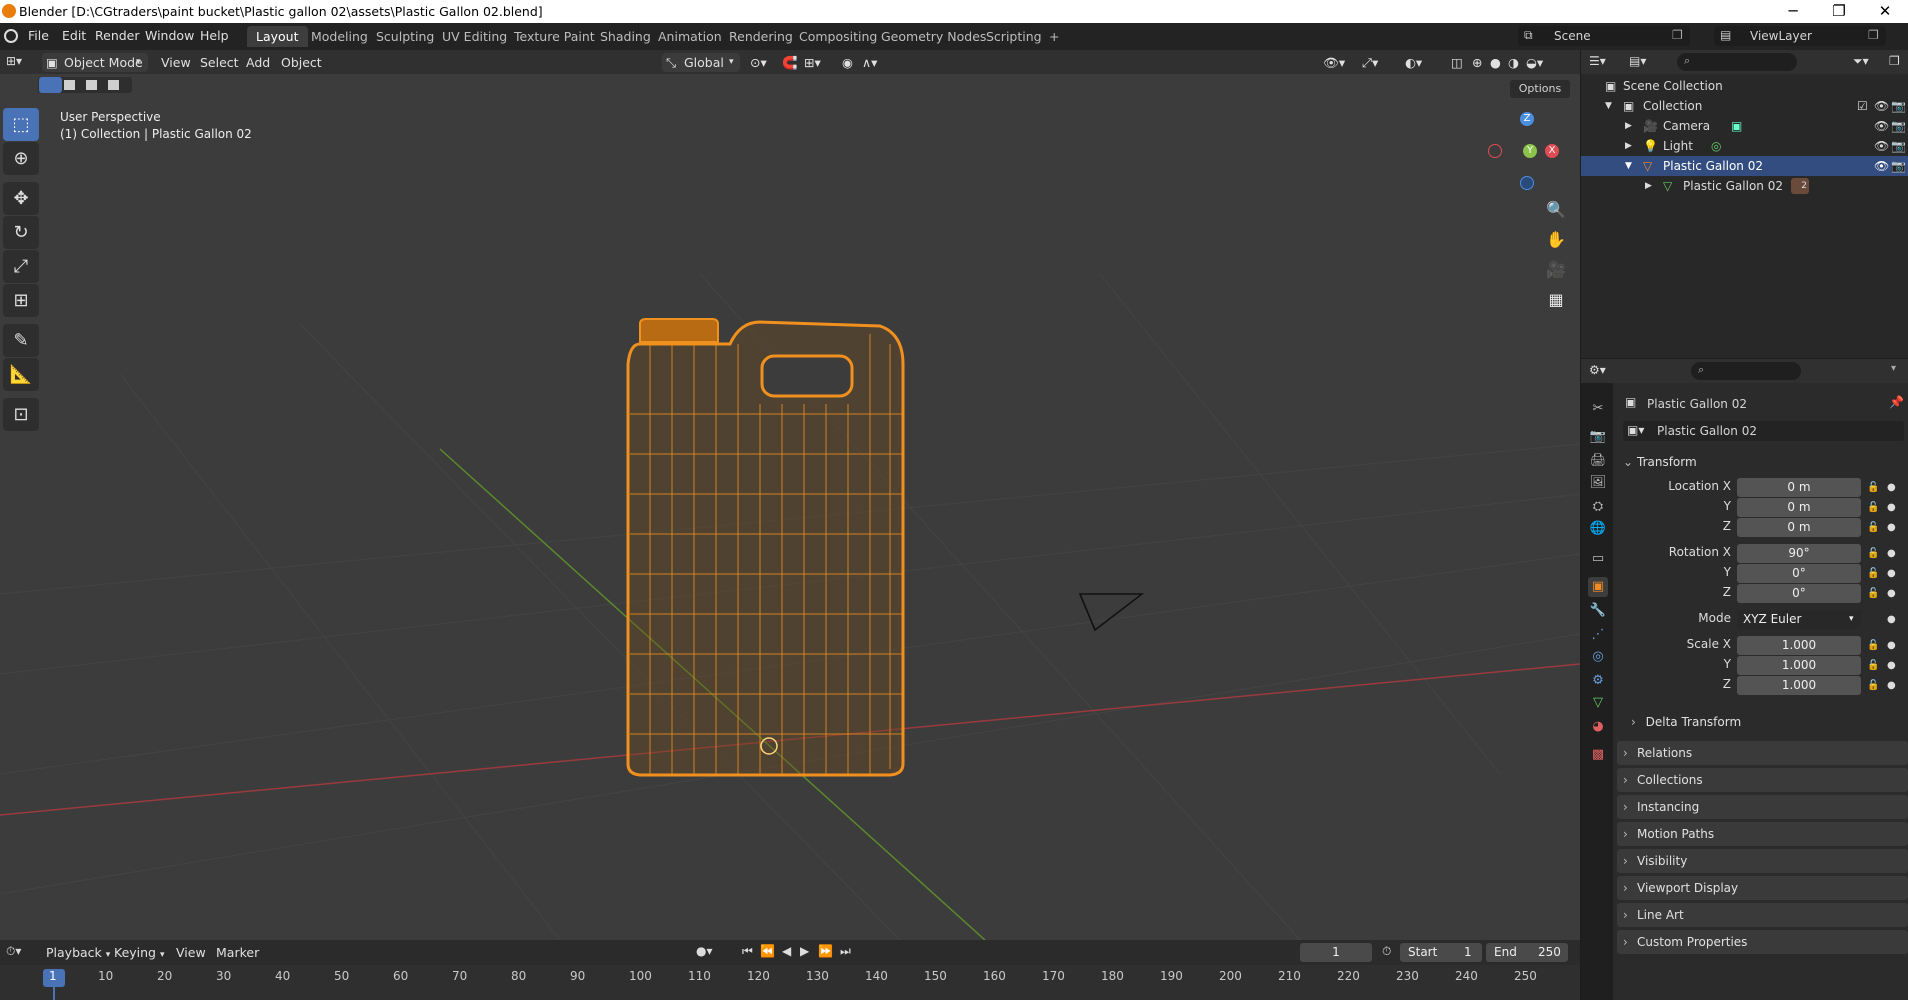  Describe the element at coordinates (1495, 62) in the screenshot. I see `solid-shading-icon: ●` at that location.